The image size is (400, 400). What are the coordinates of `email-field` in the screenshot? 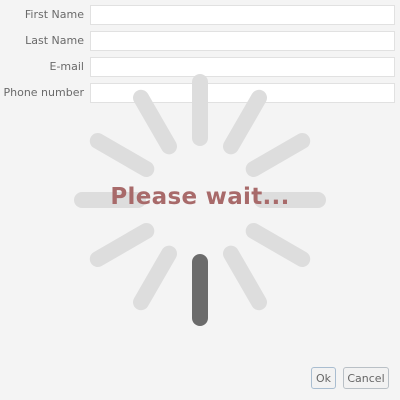 It's located at (242, 67).